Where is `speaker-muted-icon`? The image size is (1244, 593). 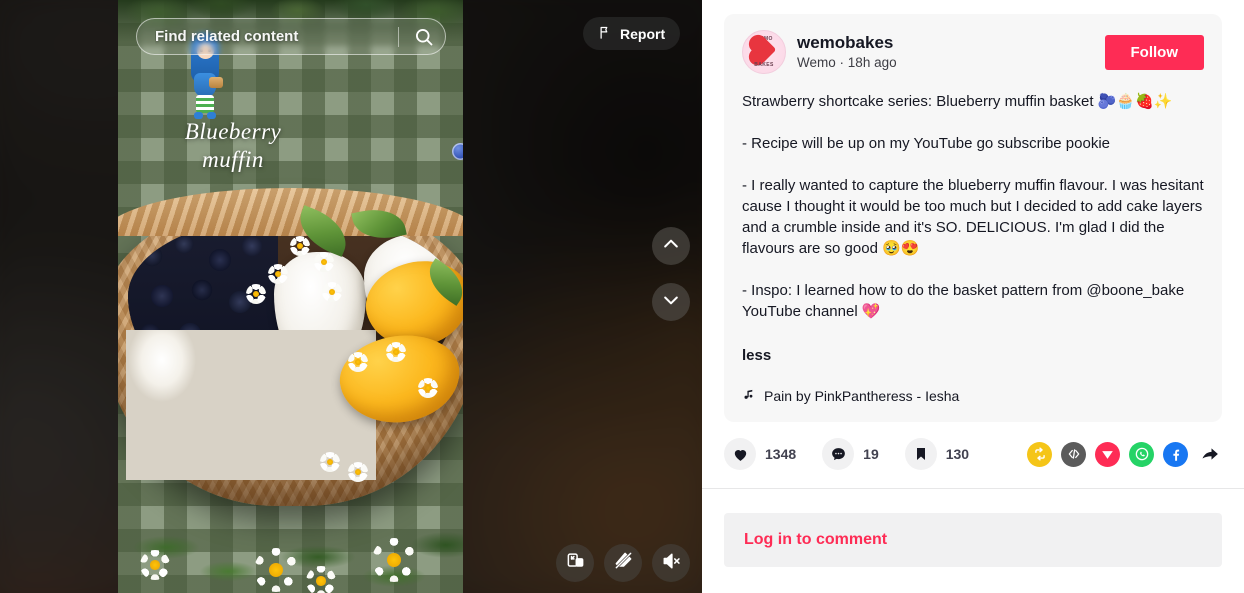 speaker-muted-icon is located at coordinates (671, 563).